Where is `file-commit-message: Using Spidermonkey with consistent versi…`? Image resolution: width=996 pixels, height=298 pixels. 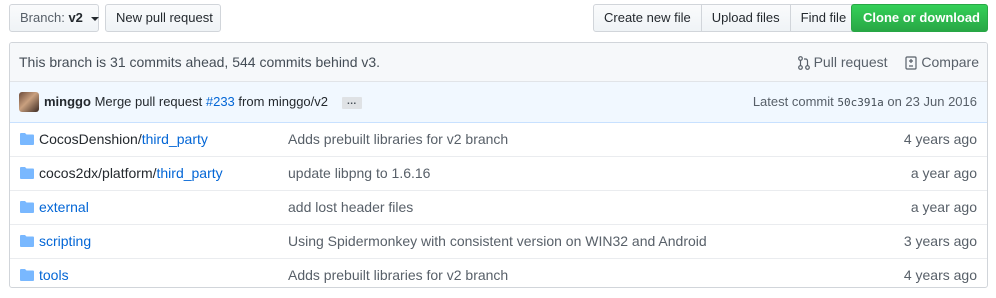
file-commit-message: Using Spidermonkey with consistent versi… is located at coordinates (497, 241).